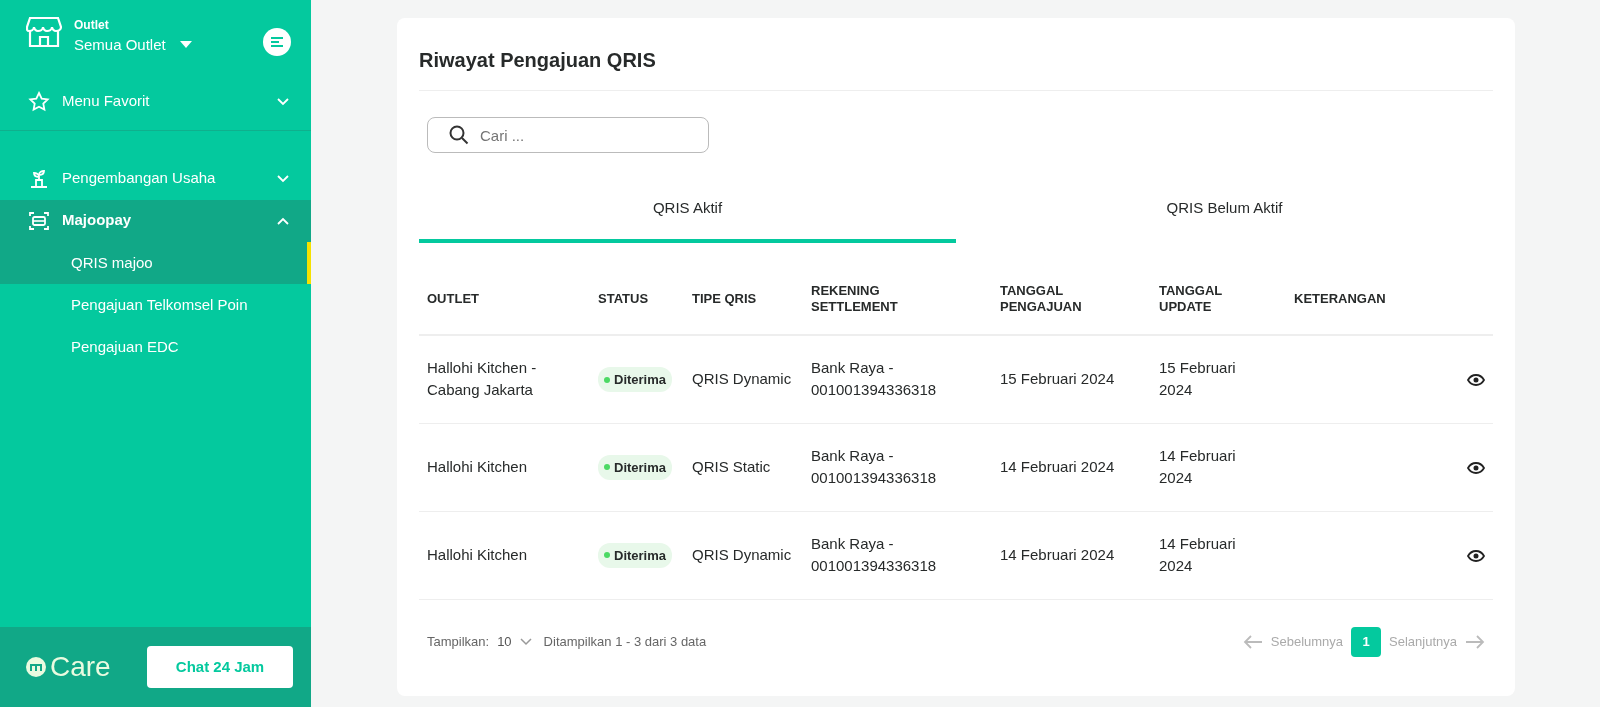  What do you see at coordinates (1041, 299) in the screenshot?
I see `column-header: TANGGAL PENGAJUAN` at bounding box center [1041, 299].